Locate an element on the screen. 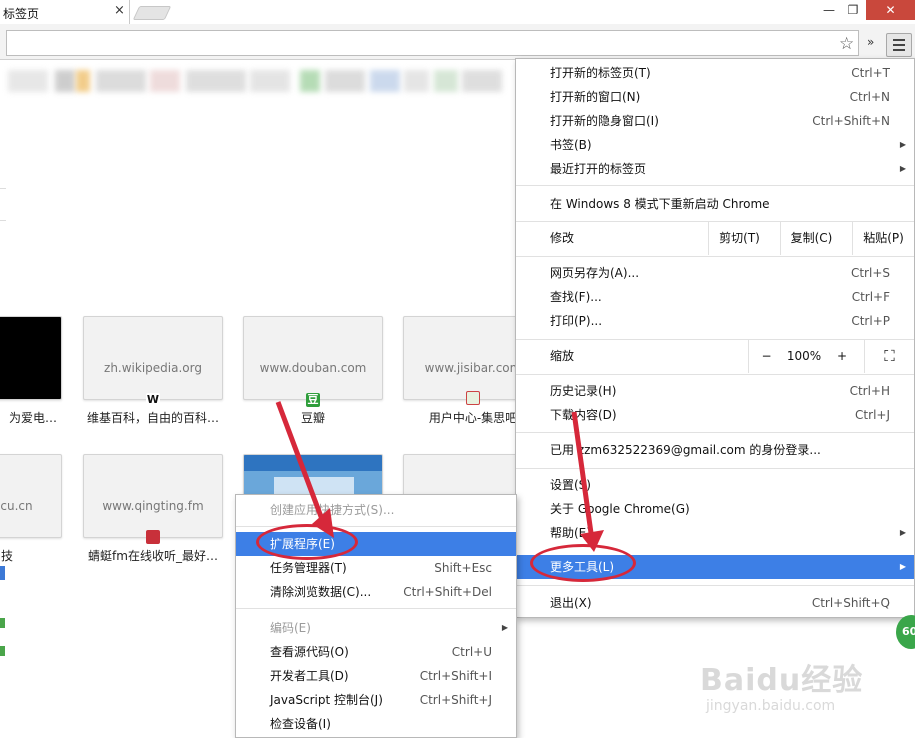 The width and height of the screenshot is (915, 738). baidu-watermark: Baidu经验 is located at coordinates (782, 680).